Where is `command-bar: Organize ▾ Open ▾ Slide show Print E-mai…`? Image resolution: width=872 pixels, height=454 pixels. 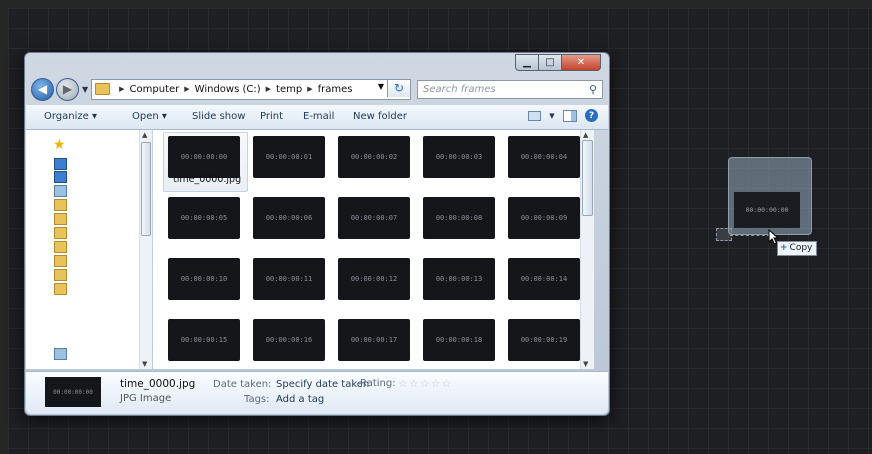
command-bar: Organize ▾ Open ▾ Slide show Print E-mai… is located at coordinates (317, 117).